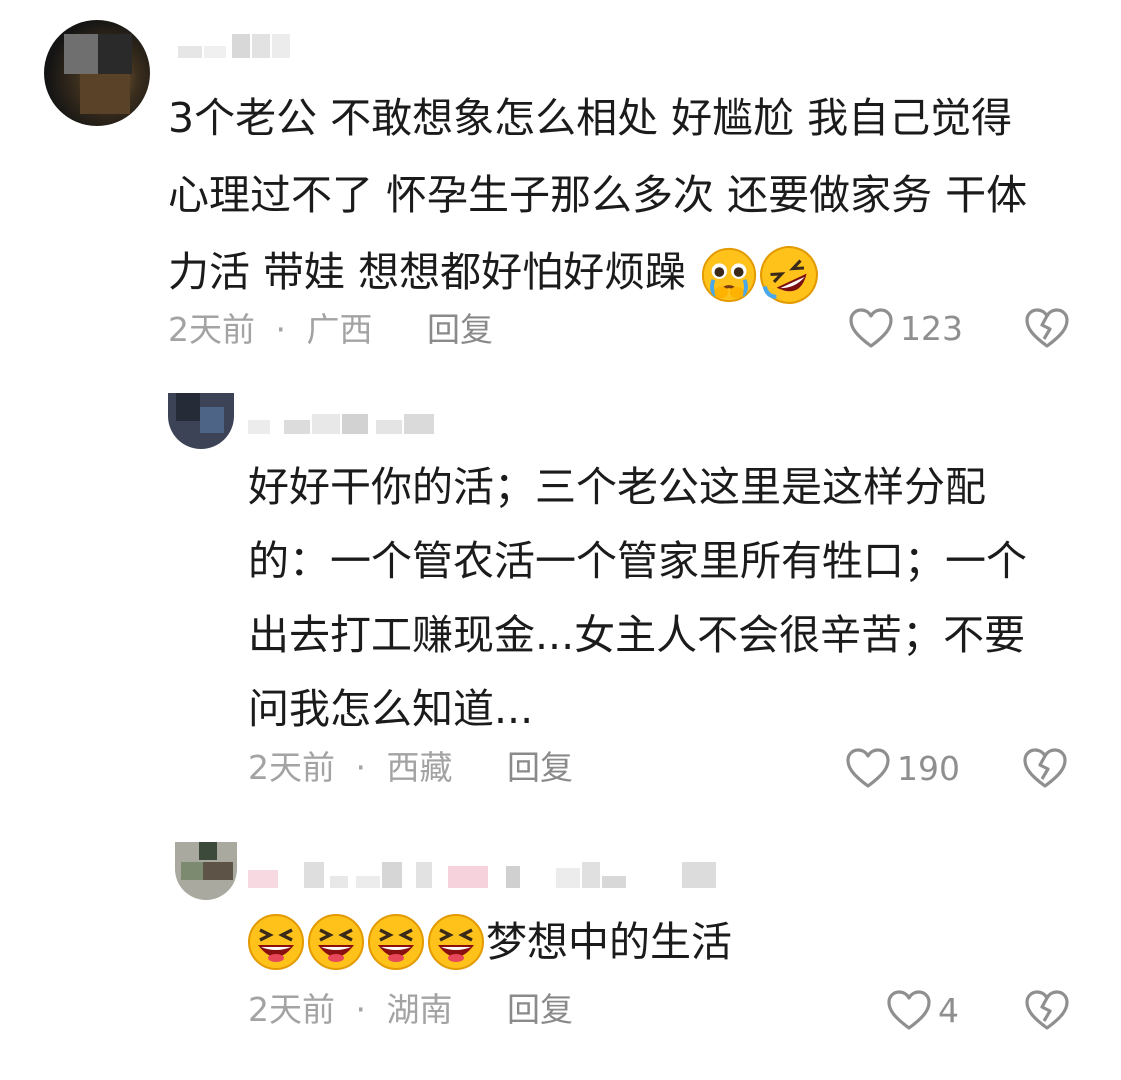 Image resolution: width=1121 pixels, height=1080 pixels. Describe the element at coordinates (419, 767) in the screenshot. I see `comment-location: 西藏` at that location.